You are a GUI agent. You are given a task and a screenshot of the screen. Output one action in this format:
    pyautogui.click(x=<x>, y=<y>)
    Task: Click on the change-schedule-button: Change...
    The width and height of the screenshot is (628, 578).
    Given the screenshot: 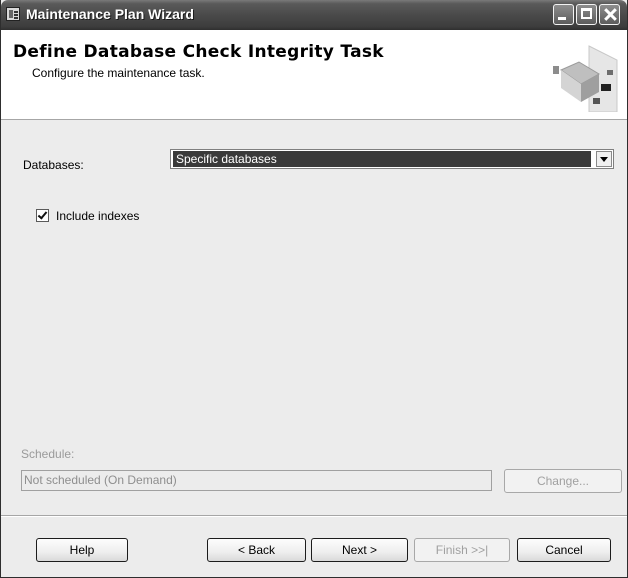 What is the action you would take?
    pyautogui.click(x=563, y=481)
    